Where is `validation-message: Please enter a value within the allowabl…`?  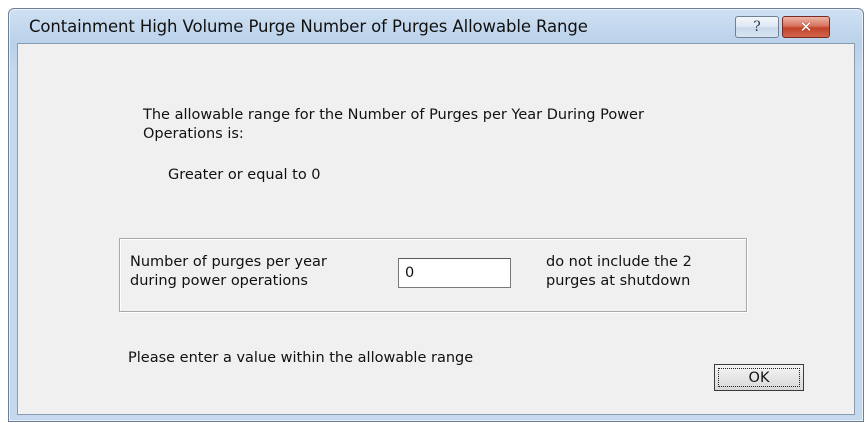 validation-message: Please enter a value within the allowabl… is located at coordinates (301, 358).